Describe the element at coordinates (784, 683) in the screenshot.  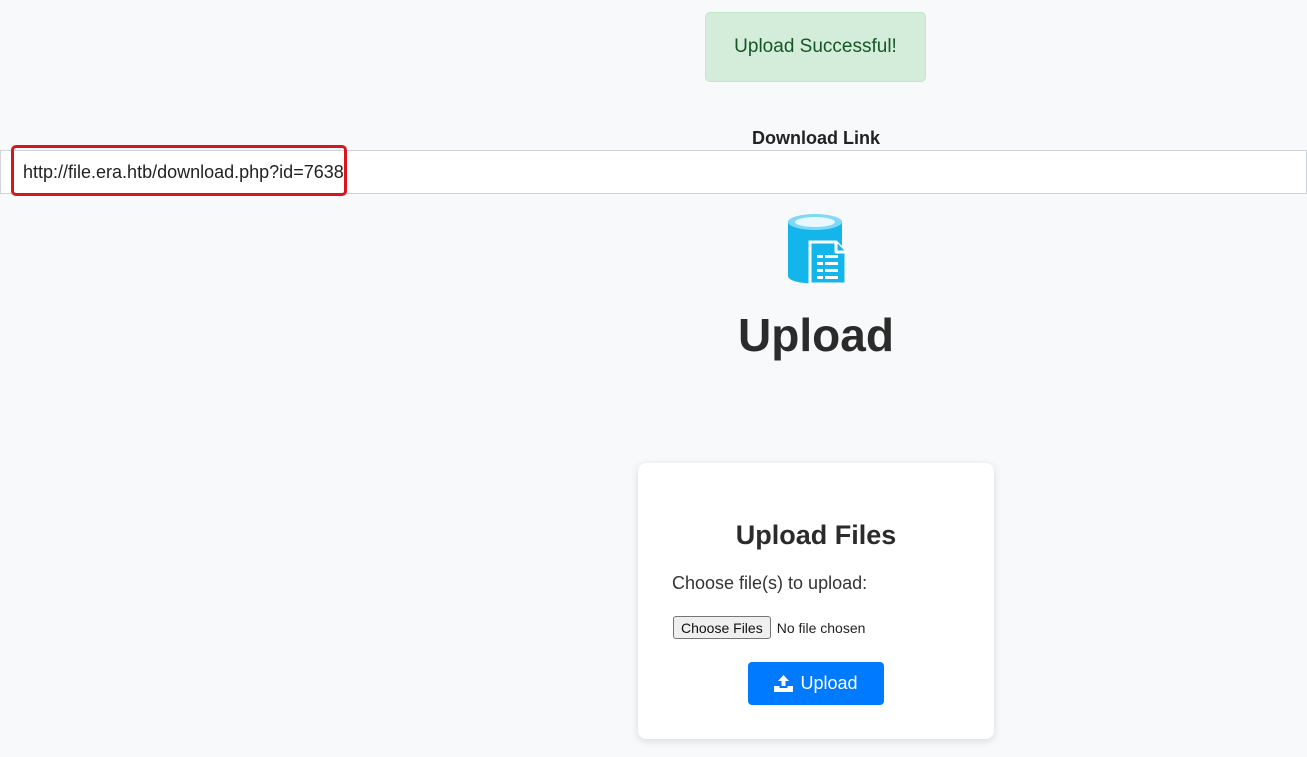
I see `upload-icon` at that location.